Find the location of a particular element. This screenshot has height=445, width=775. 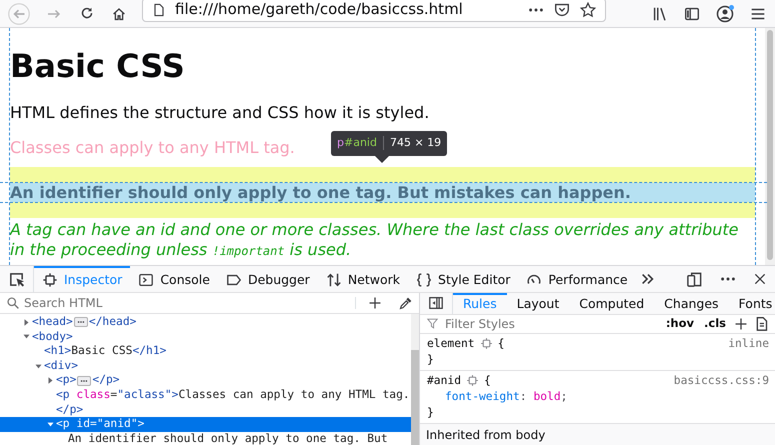

markup-node: </p> is located at coordinates (205, 410).